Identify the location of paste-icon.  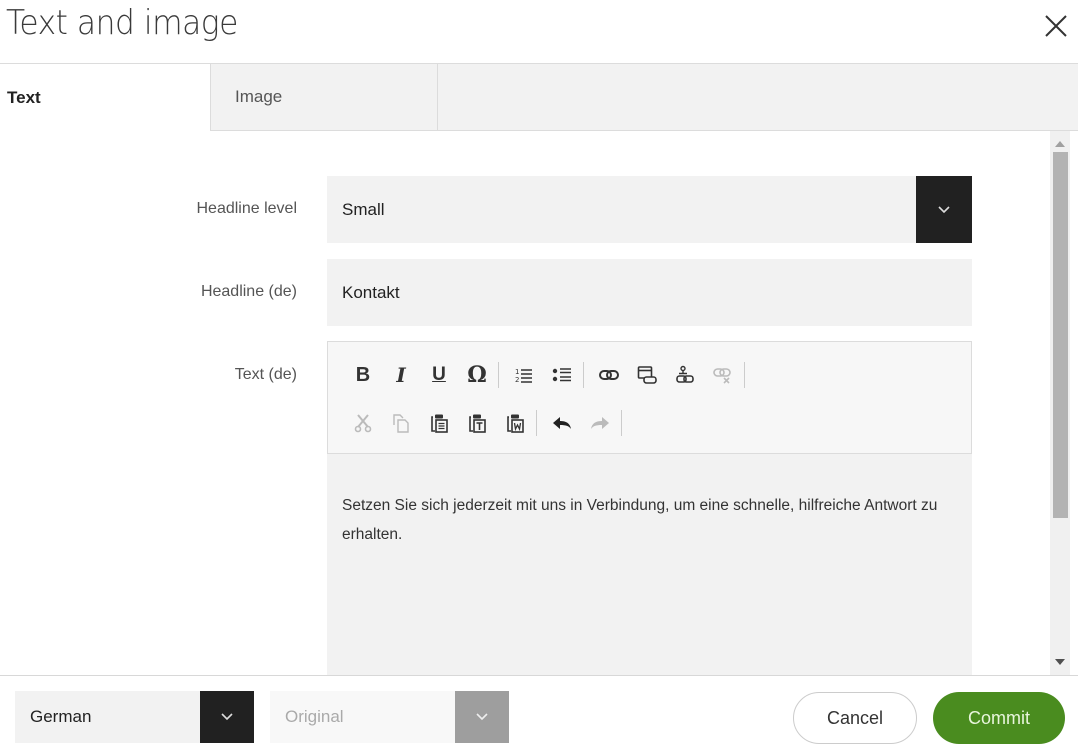
(439, 423).